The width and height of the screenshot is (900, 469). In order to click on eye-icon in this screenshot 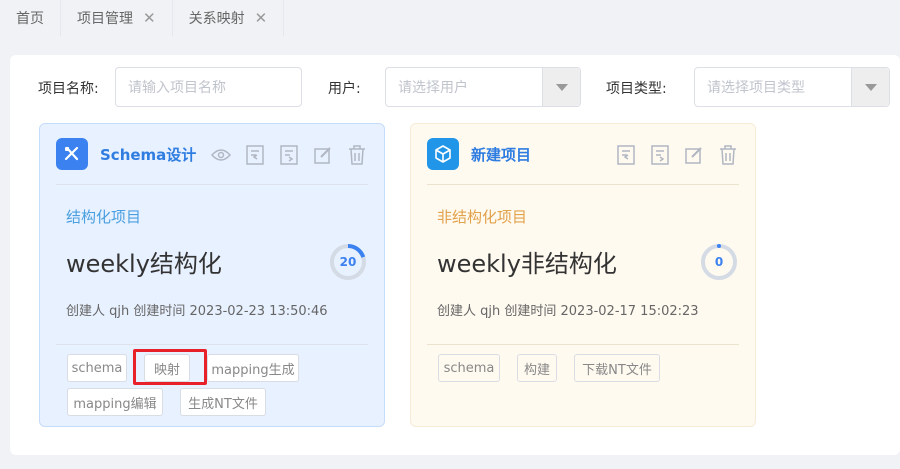, I will do `click(221, 155)`.